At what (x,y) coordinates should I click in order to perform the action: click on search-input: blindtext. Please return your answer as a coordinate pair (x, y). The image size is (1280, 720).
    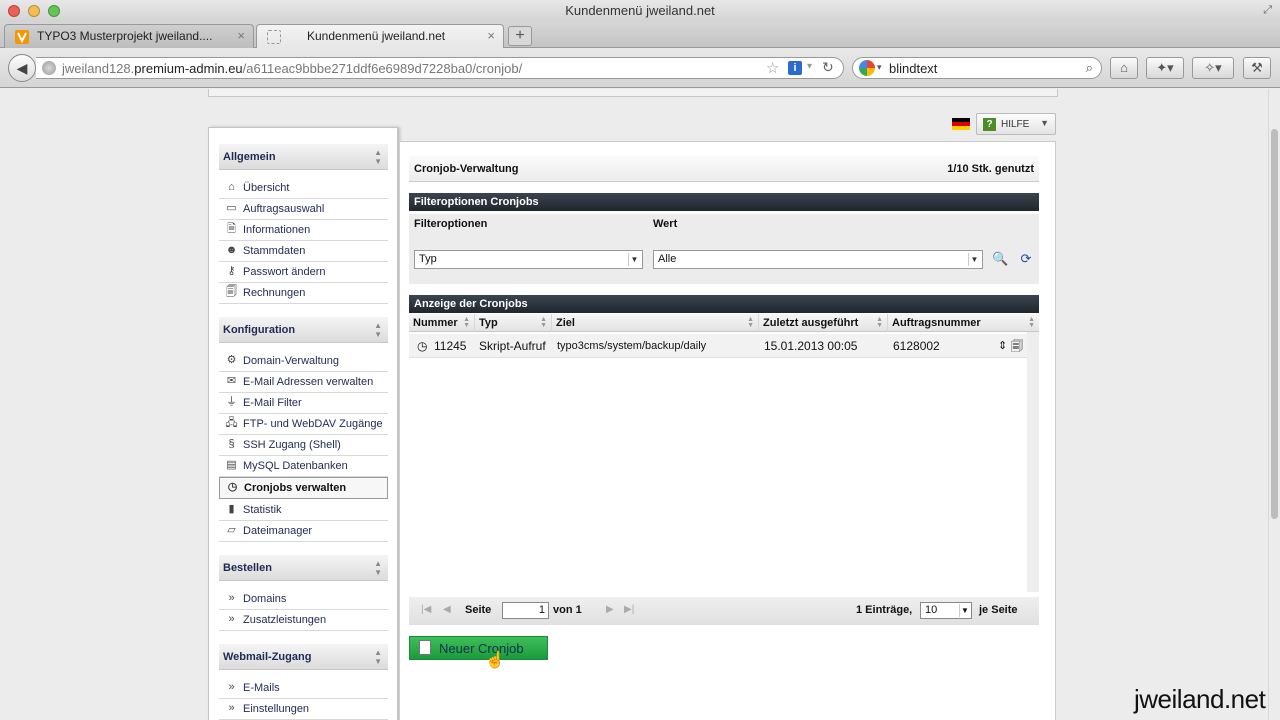
    Looking at the image, I should click on (913, 68).